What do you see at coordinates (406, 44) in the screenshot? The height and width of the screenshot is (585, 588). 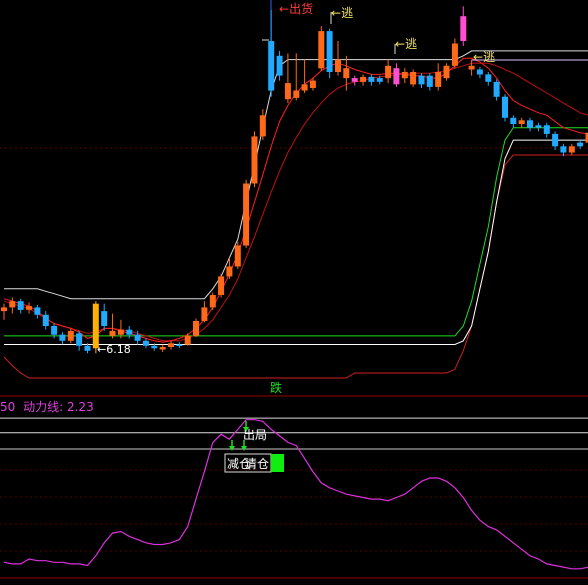 I see `escape-label-2: ←逃` at bounding box center [406, 44].